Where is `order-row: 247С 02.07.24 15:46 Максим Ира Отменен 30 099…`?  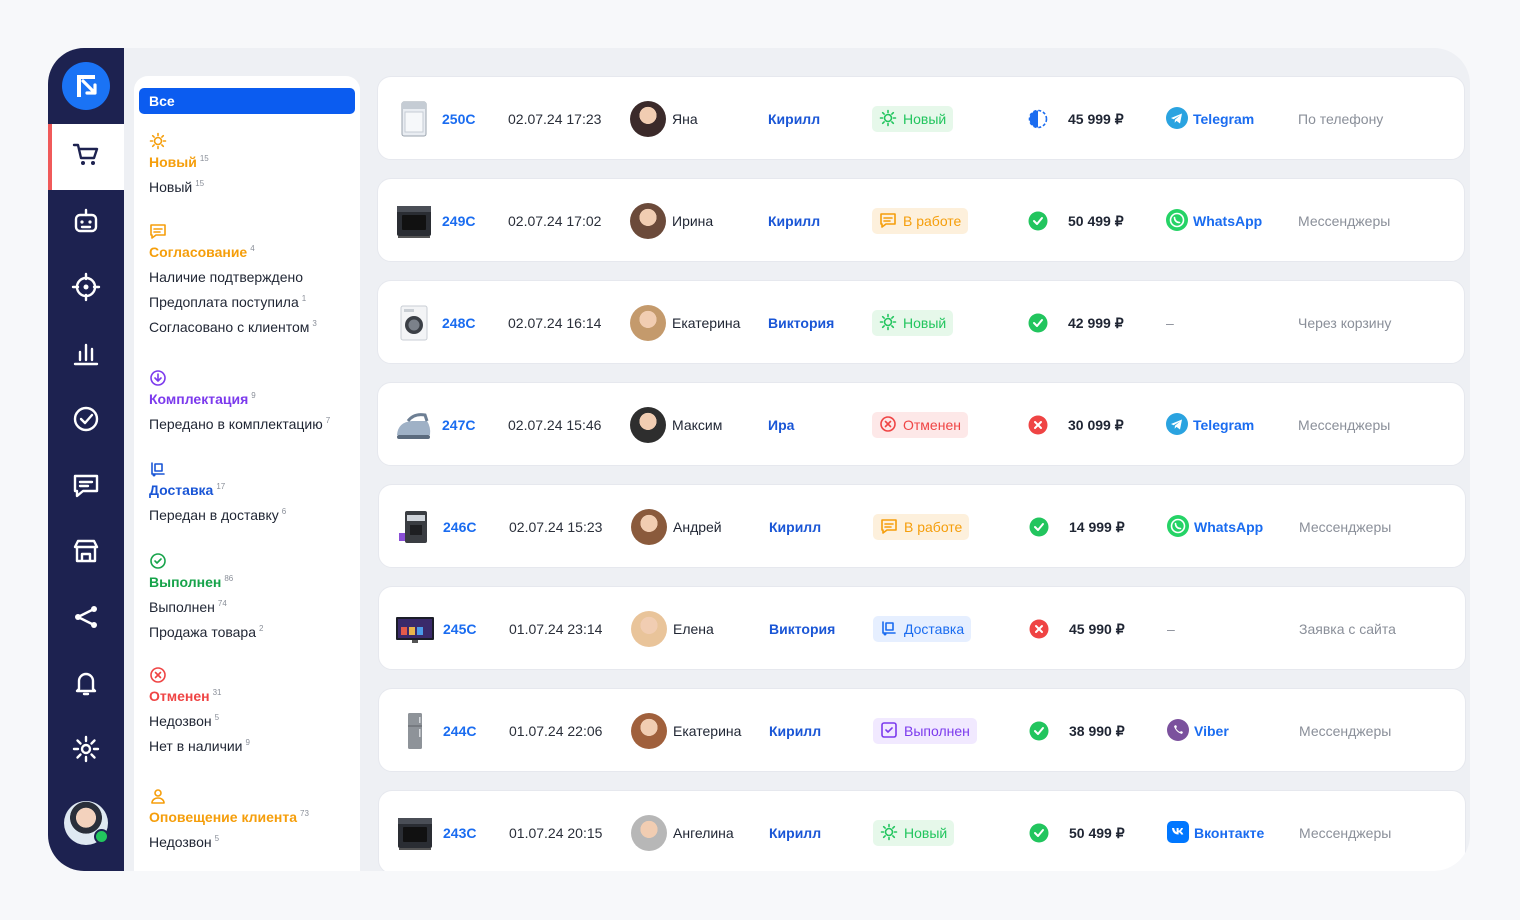
order-row: 247С 02.07.24 15:46 Максим Ира Отменен 30 099… is located at coordinates (921, 424).